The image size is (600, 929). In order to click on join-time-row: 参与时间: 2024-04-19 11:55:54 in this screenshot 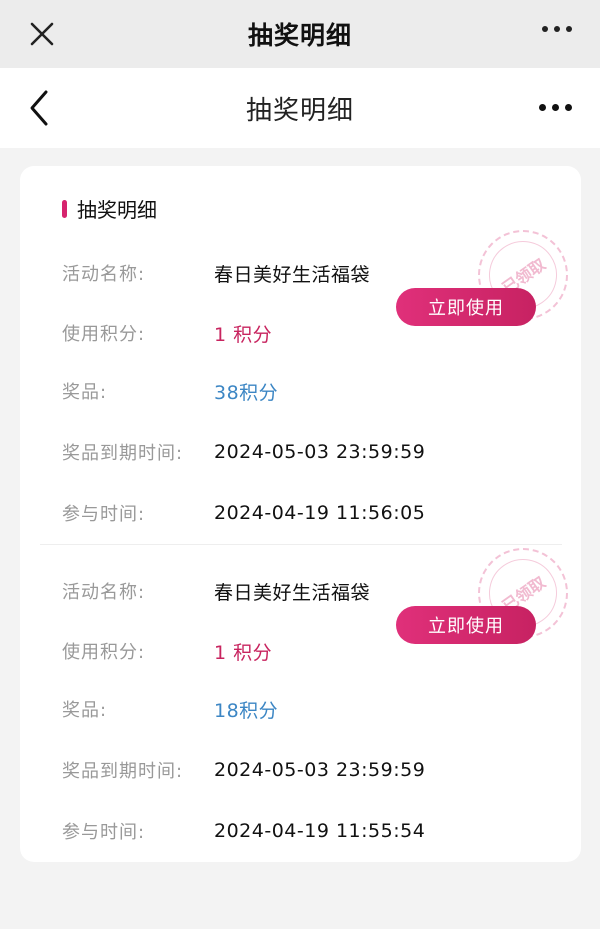, I will do `click(243, 831)`.